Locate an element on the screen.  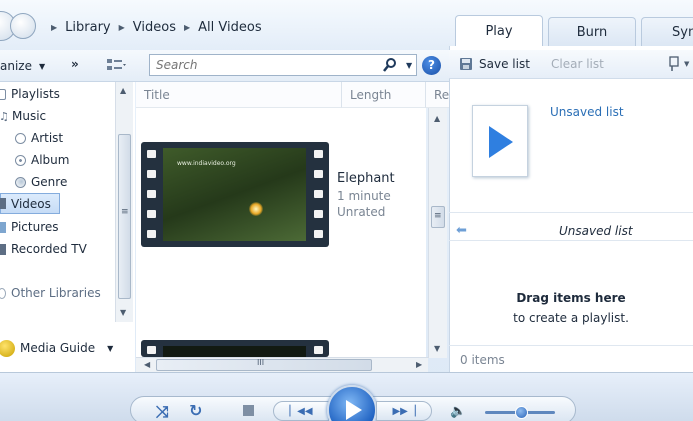
forward-button is located at coordinates (23, 26).